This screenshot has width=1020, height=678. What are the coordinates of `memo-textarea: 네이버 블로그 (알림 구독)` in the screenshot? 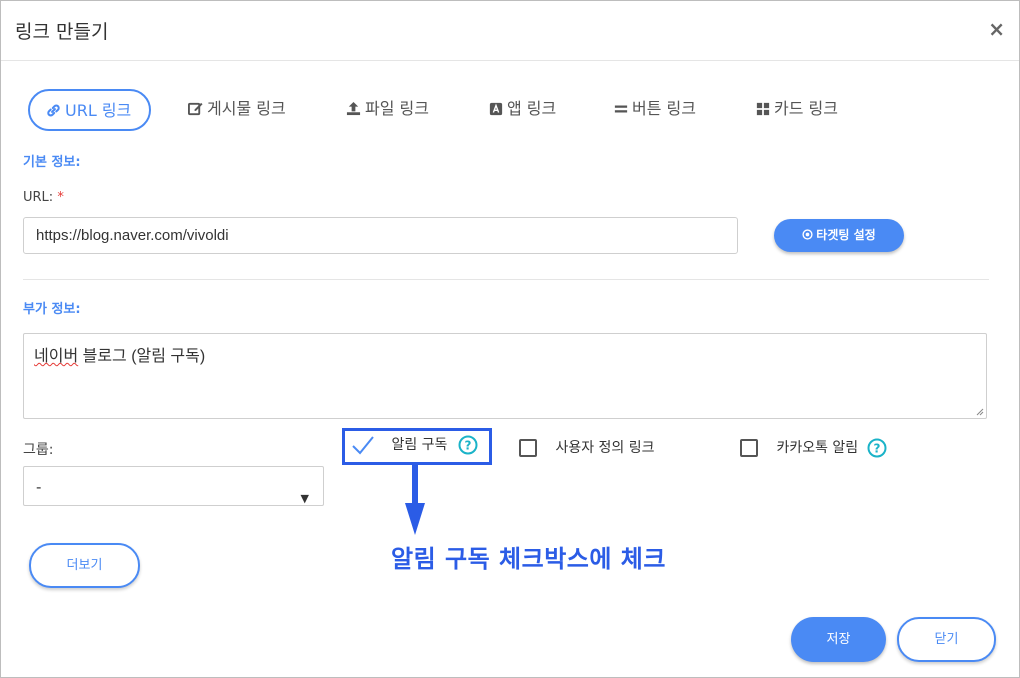 It's located at (505, 376).